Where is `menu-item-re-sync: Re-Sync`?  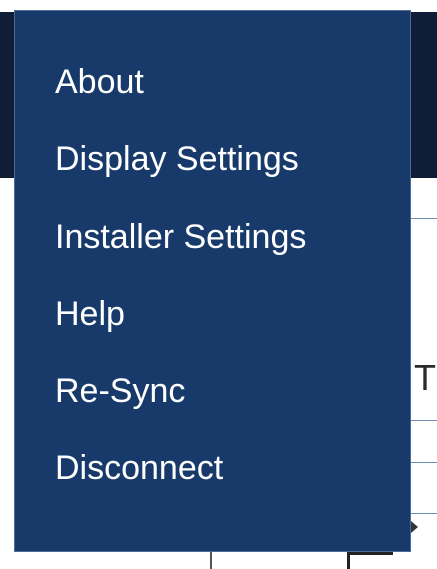 menu-item-re-sync: Re-Sync is located at coordinates (120, 391).